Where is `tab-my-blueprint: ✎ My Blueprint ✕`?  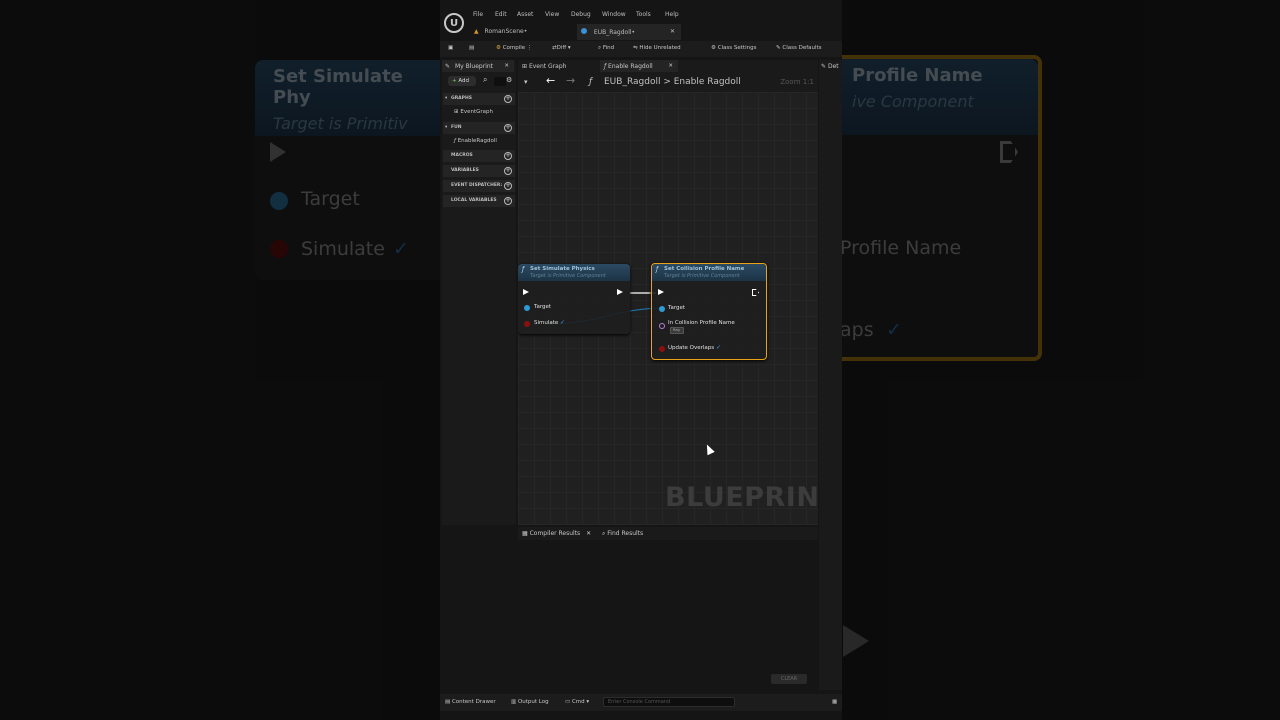
tab-my-blueprint: ✎ My Blueprint ✕ is located at coordinates (478, 66).